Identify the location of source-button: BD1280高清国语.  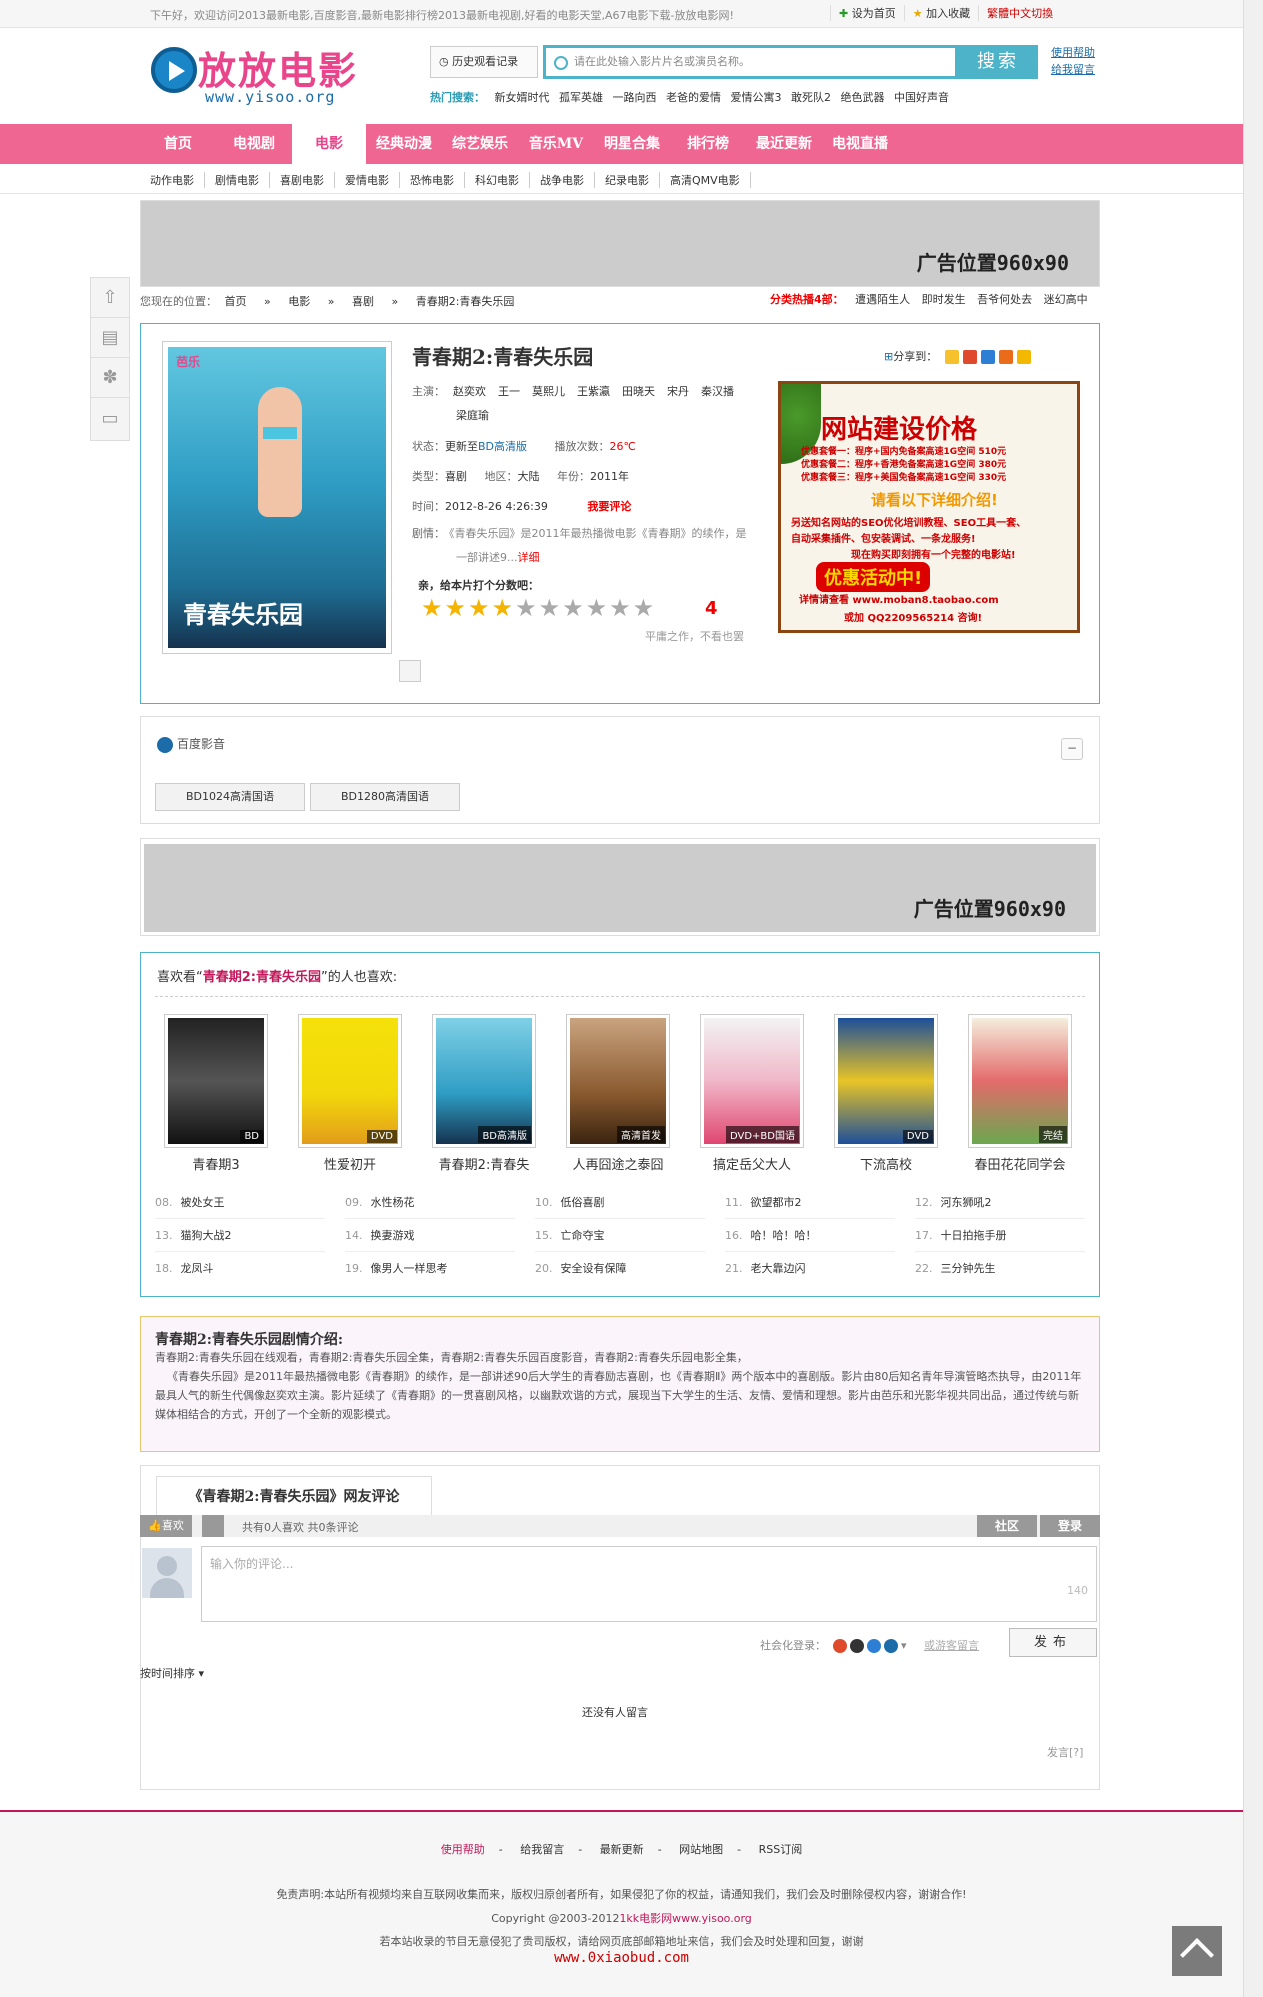
(385, 797).